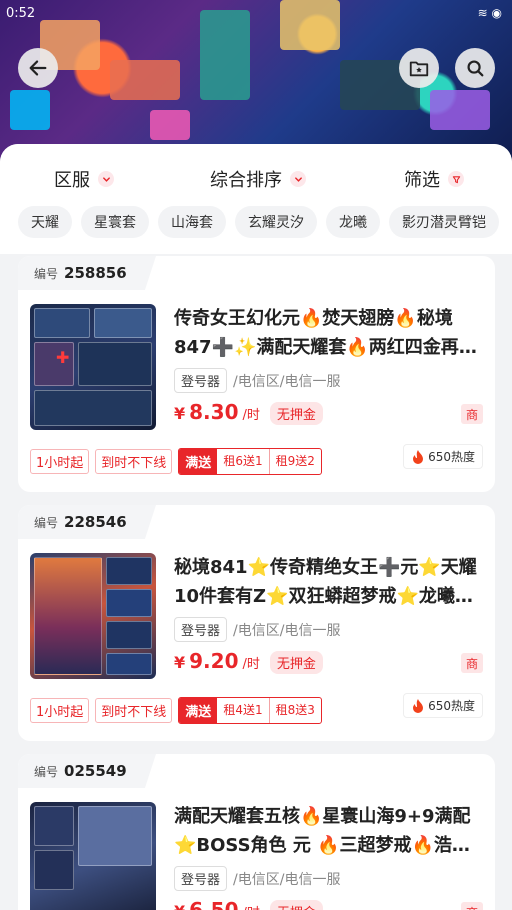  I want to click on listing-id-tag: 编号 258856, so click(87, 273).